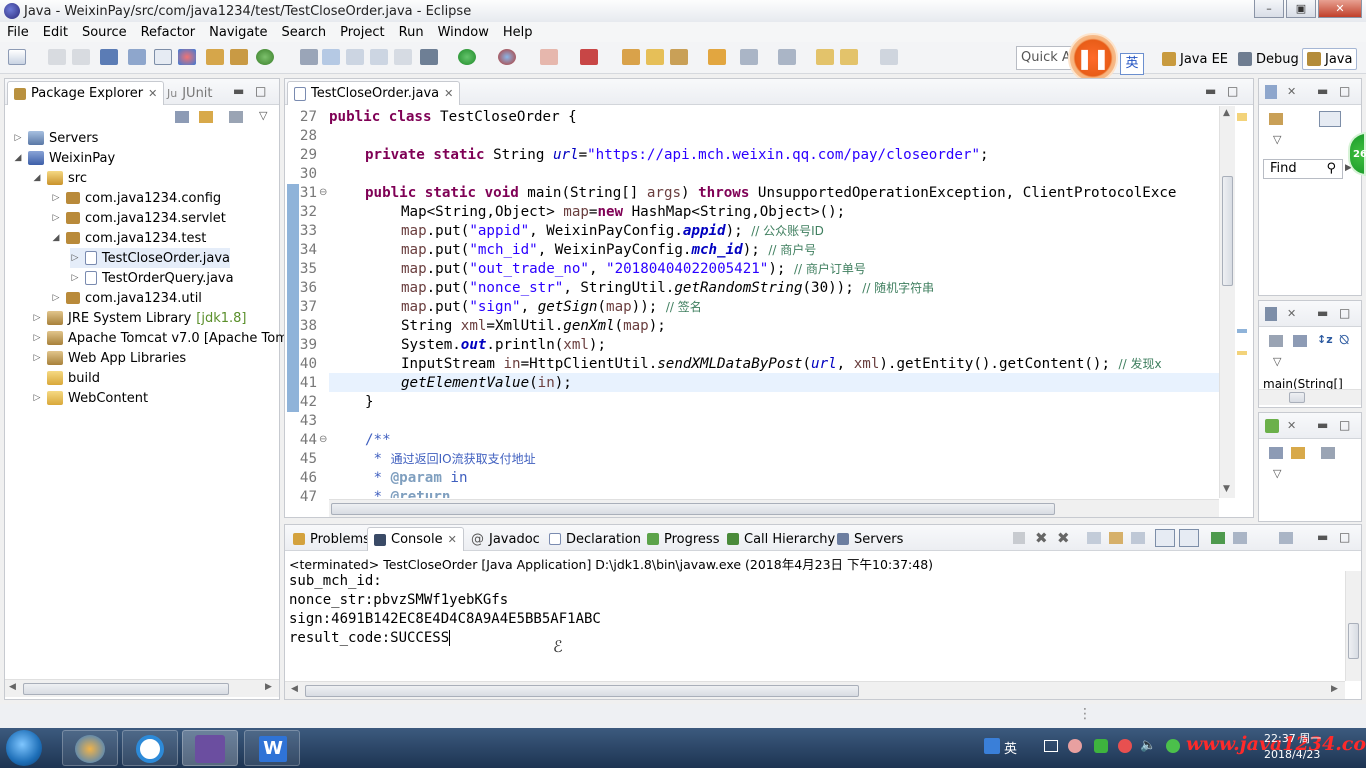 This screenshot has width=1366, height=768. What do you see at coordinates (187, 57) in the screenshot?
I see `browser-icon` at bounding box center [187, 57].